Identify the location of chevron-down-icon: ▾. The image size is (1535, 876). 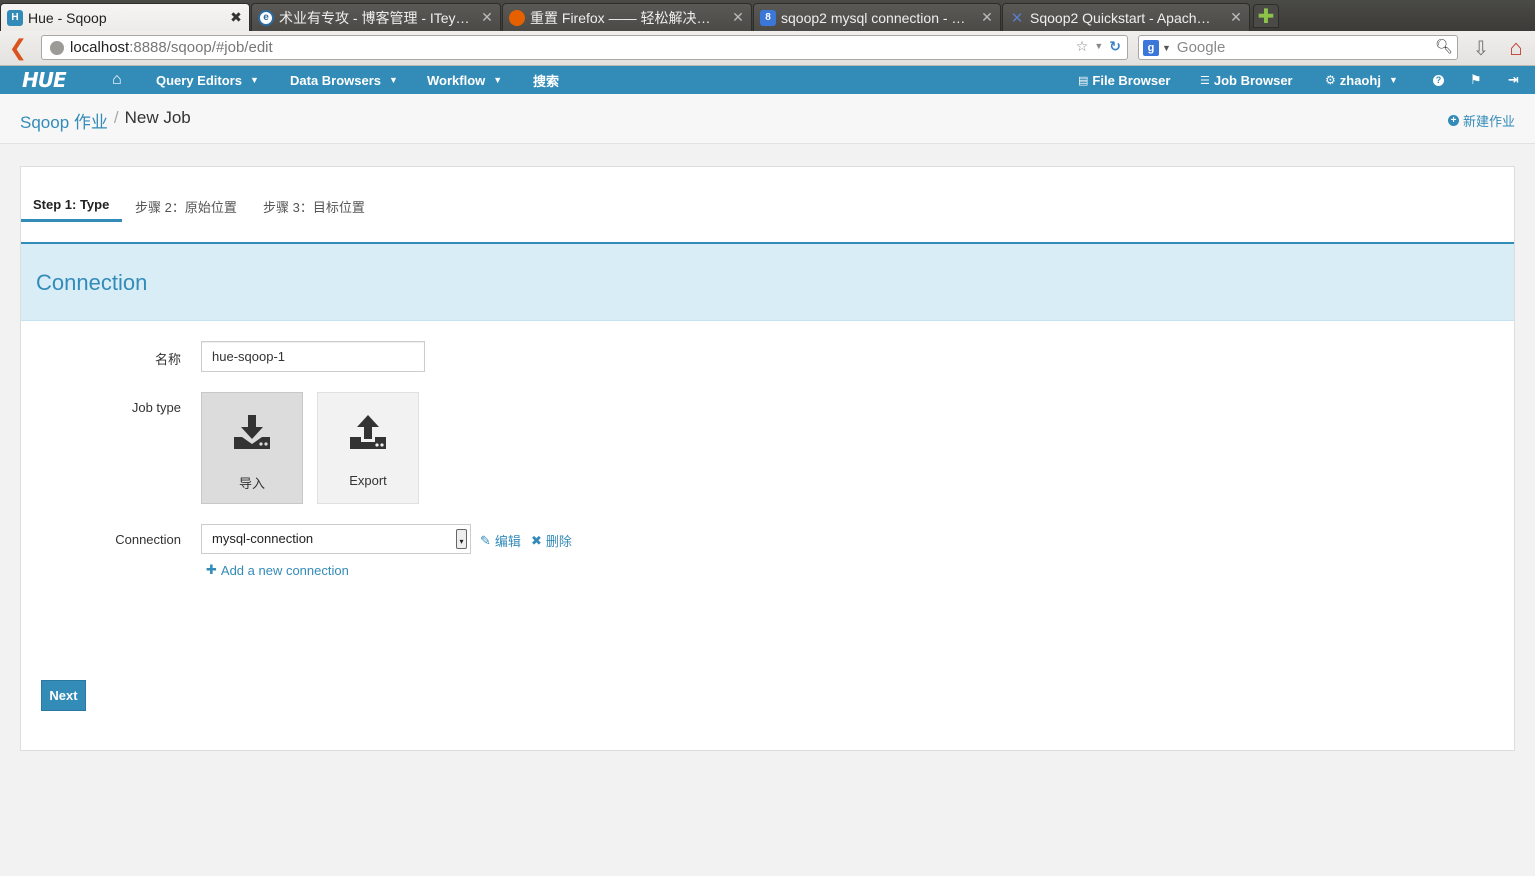
(461, 539).